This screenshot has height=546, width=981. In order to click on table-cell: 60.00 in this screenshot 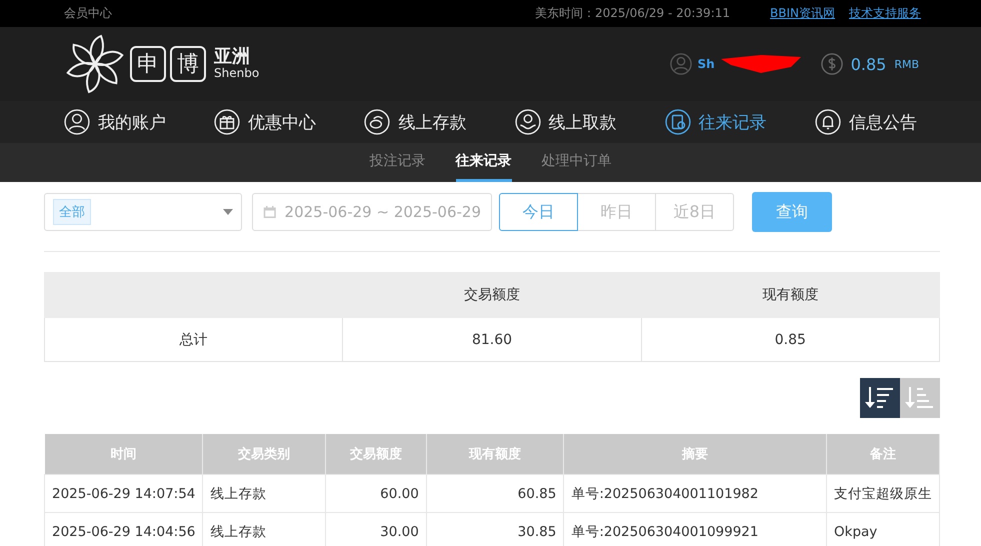, I will do `click(376, 493)`.